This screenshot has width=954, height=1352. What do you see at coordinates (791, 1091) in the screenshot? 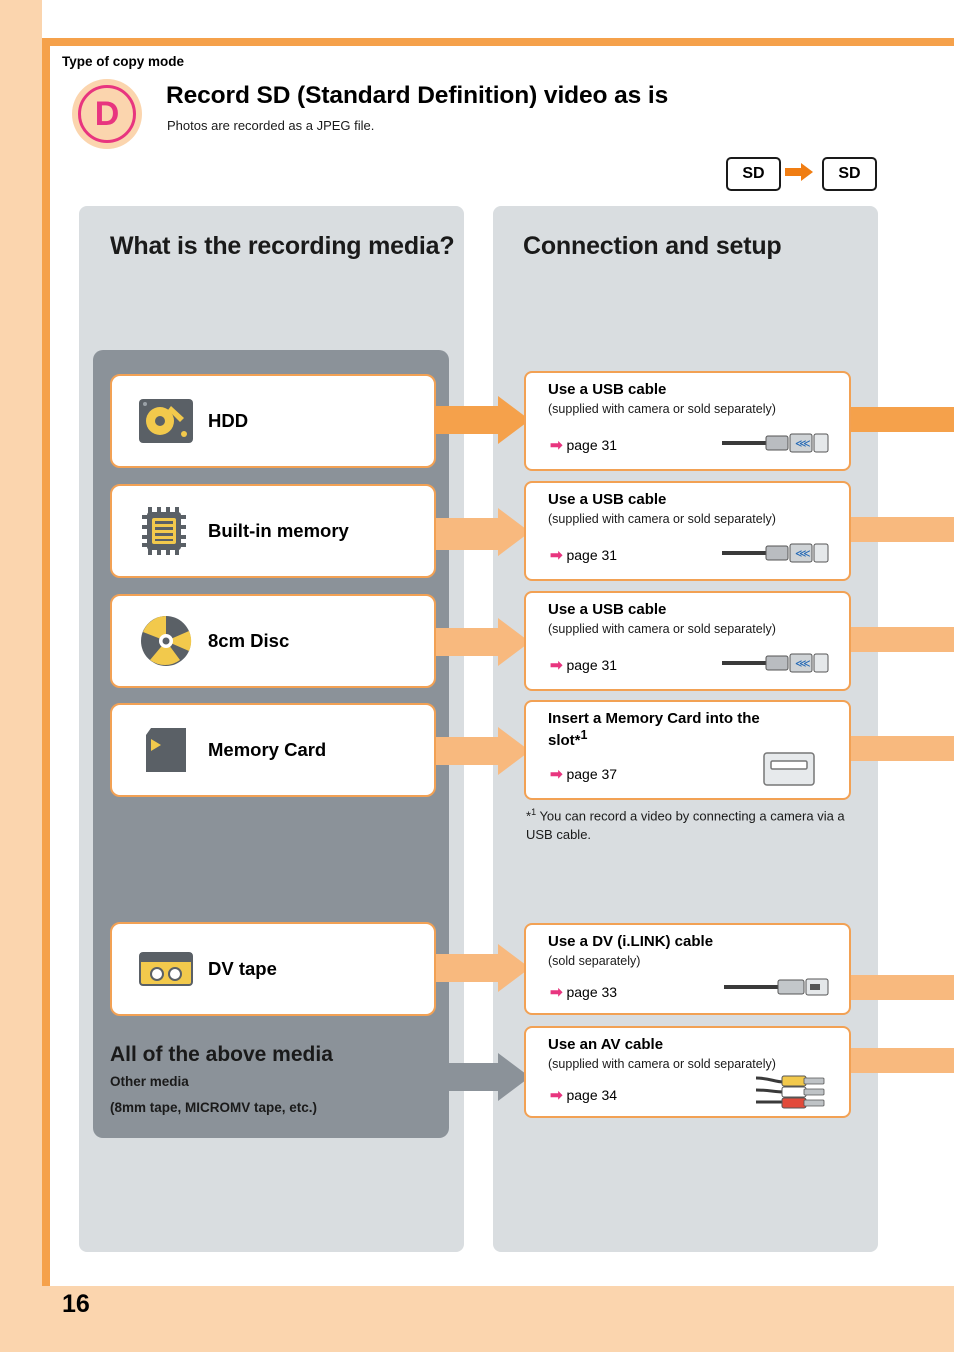
I see `av-cable-icon` at bounding box center [791, 1091].